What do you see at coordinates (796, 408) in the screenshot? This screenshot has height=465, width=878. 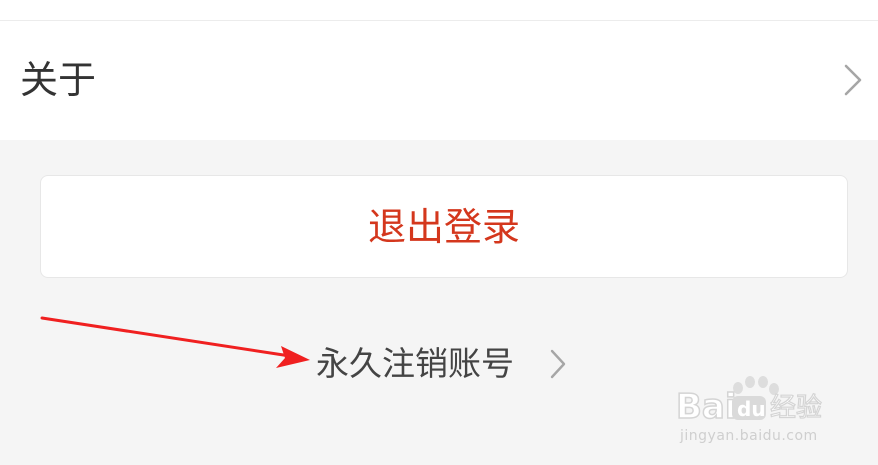 I see `svg-text: 经验` at bounding box center [796, 408].